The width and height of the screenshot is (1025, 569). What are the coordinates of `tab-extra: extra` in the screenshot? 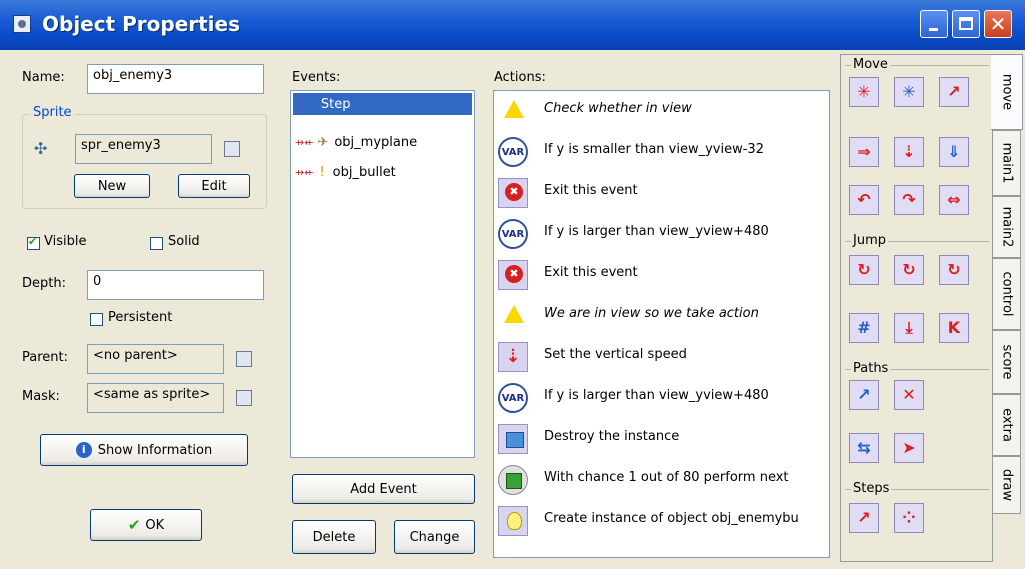 It's located at (1007, 425).